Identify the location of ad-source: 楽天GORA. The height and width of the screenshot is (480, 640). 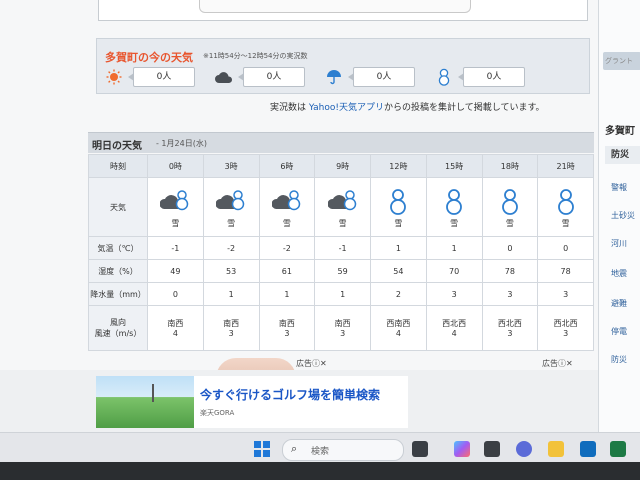
(217, 413).